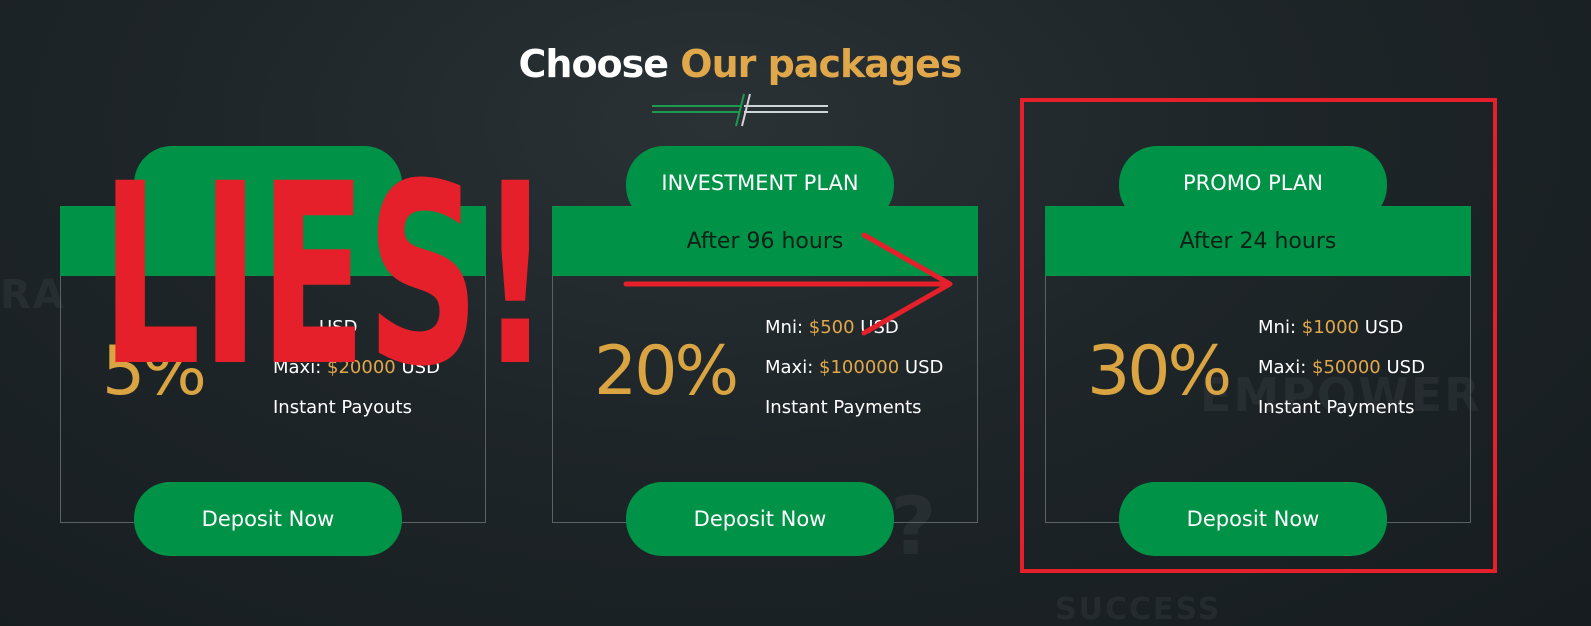 The image size is (1591, 626). Describe the element at coordinates (821, 64) in the screenshot. I see `title-highlight: Our packages` at that location.